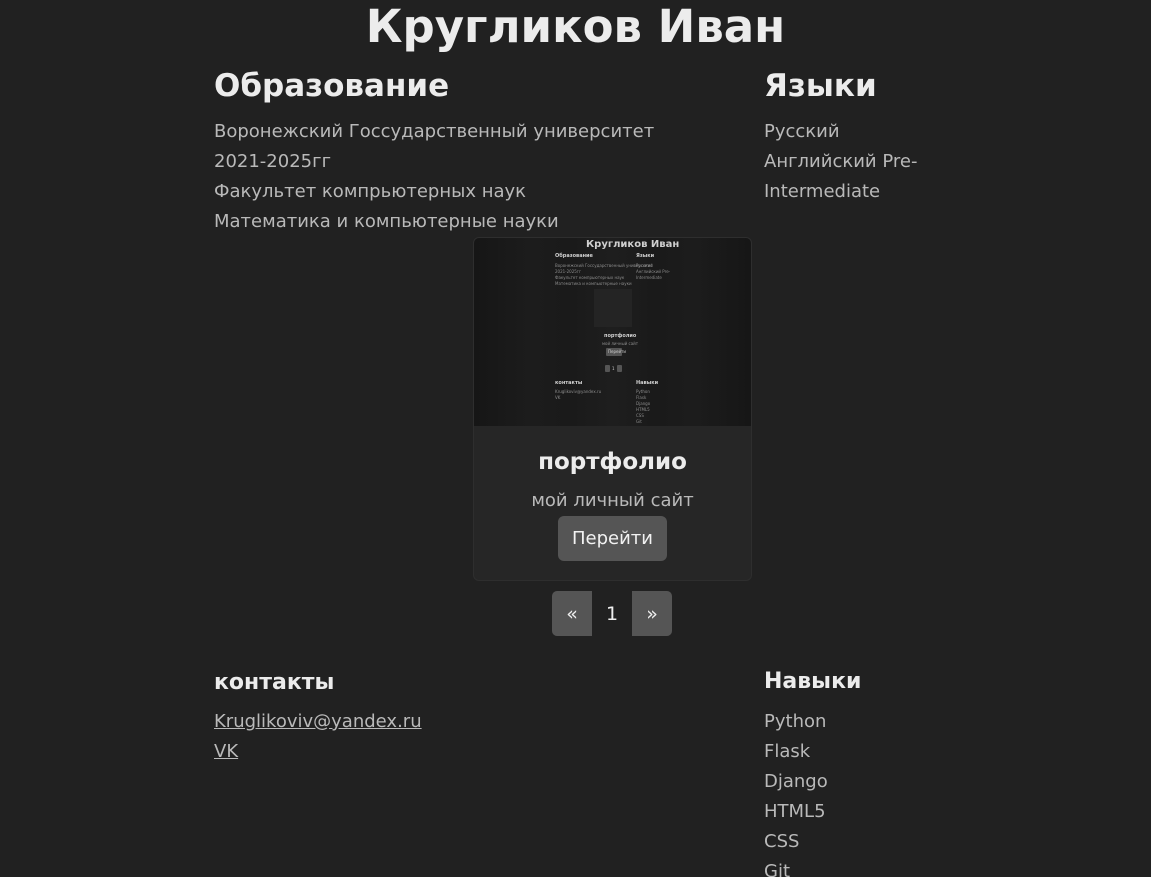 The height and width of the screenshot is (877, 1151). I want to click on skill-item: CSS, so click(782, 841).